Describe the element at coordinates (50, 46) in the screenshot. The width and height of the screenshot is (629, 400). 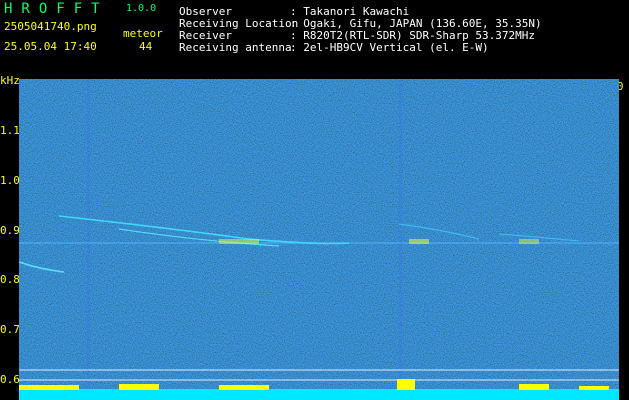
I see `file-datetime: 25.05.04 17:40` at that location.